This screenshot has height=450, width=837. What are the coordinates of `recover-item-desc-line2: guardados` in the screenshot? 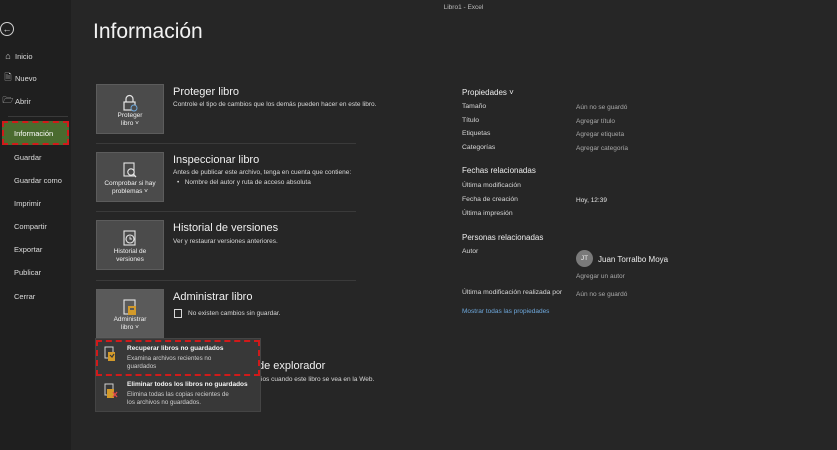 It's located at (142, 366).